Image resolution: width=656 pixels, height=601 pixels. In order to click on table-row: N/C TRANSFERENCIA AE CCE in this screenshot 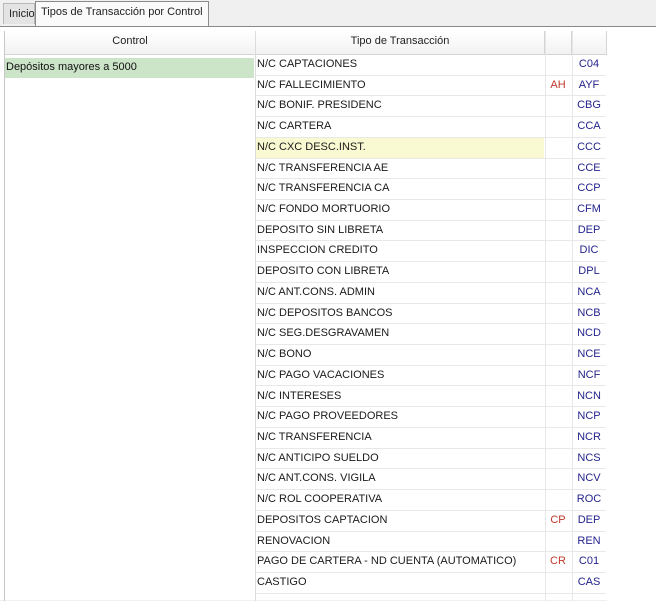, I will do `click(431, 169)`.